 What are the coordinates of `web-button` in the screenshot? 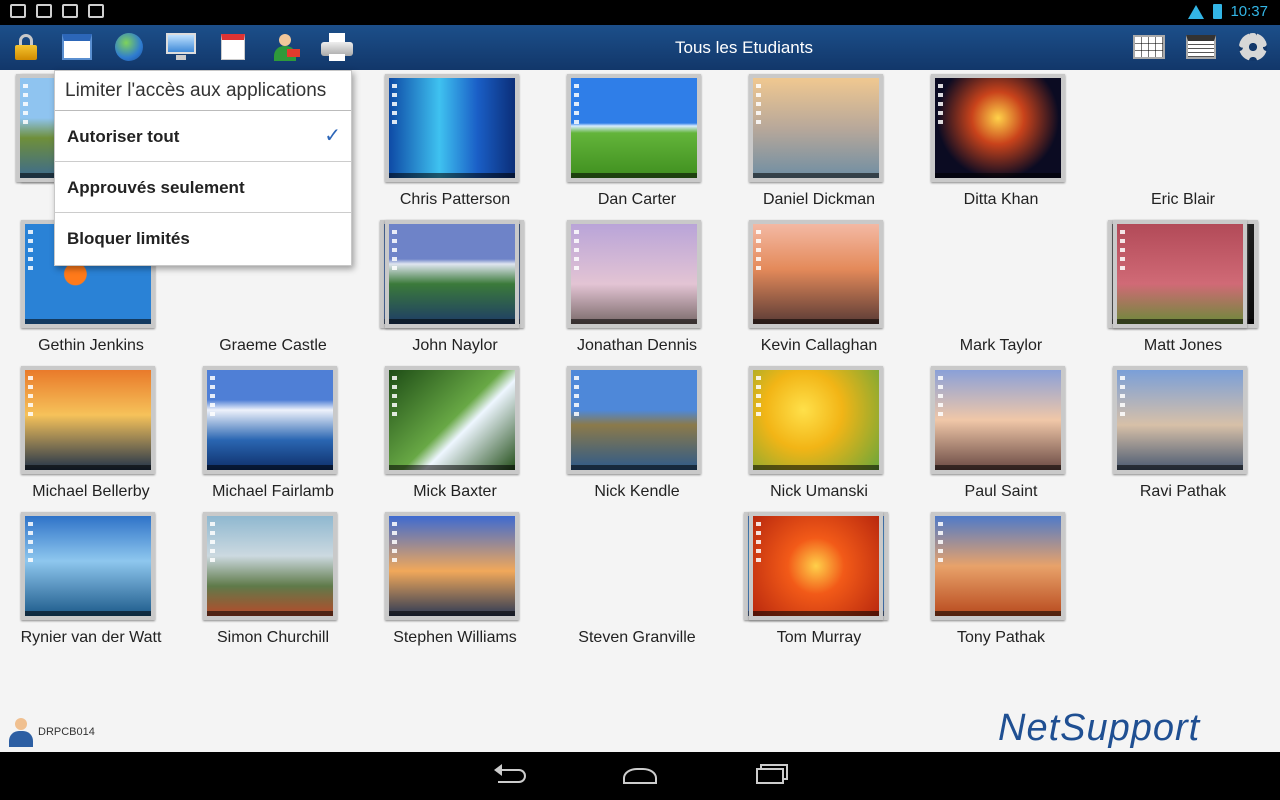 It's located at (129, 47).